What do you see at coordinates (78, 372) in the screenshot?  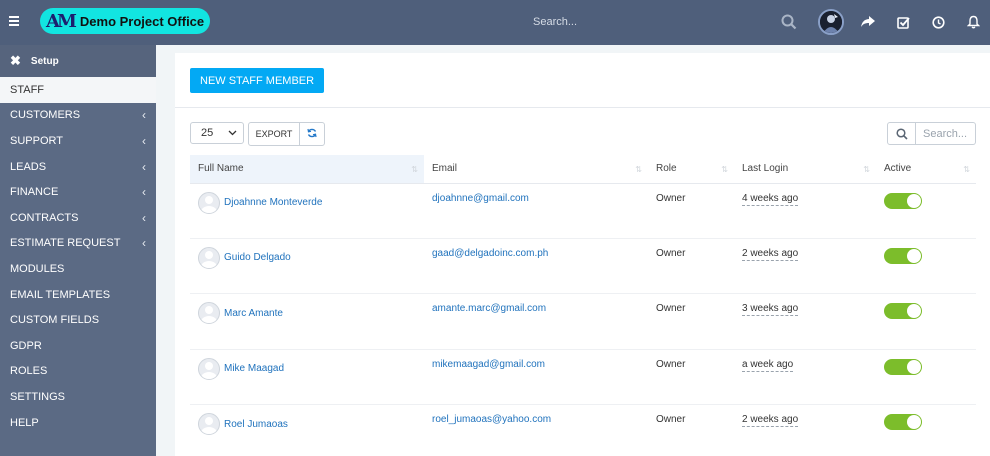 I see `sidebar-item-roles: ROLES` at bounding box center [78, 372].